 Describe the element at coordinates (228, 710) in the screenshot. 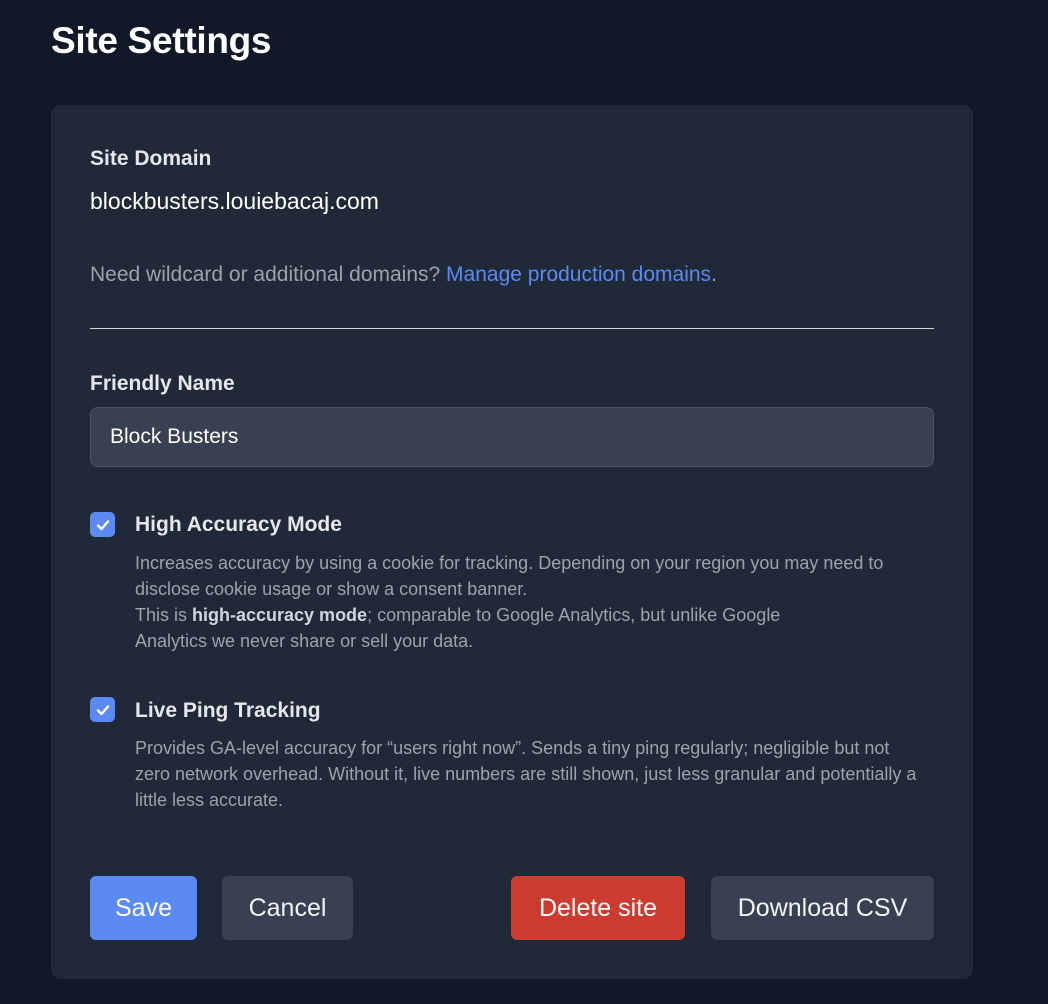

I see `live-ping-title: Live Ping Tracking` at that location.